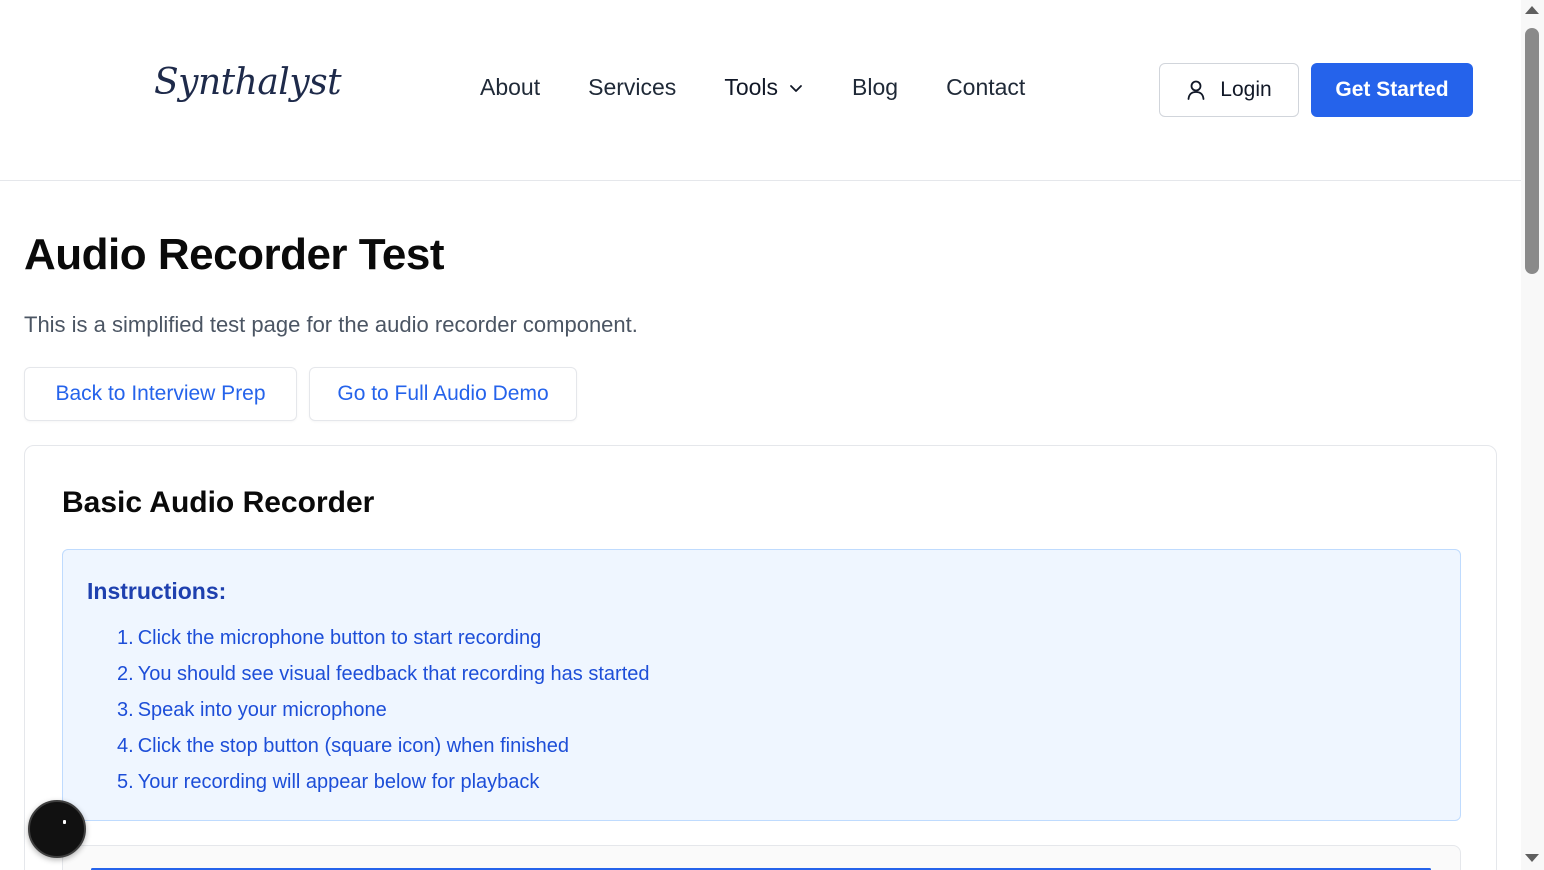 The width and height of the screenshot is (1544, 870). I want to click on get-started-button: Get Started, so click(1392, 90).